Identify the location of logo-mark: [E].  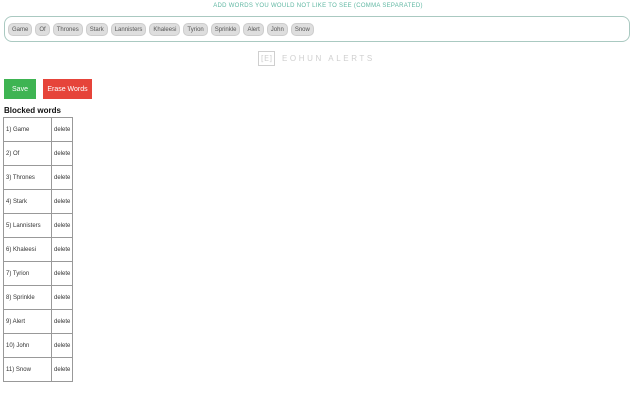
(266, 58).